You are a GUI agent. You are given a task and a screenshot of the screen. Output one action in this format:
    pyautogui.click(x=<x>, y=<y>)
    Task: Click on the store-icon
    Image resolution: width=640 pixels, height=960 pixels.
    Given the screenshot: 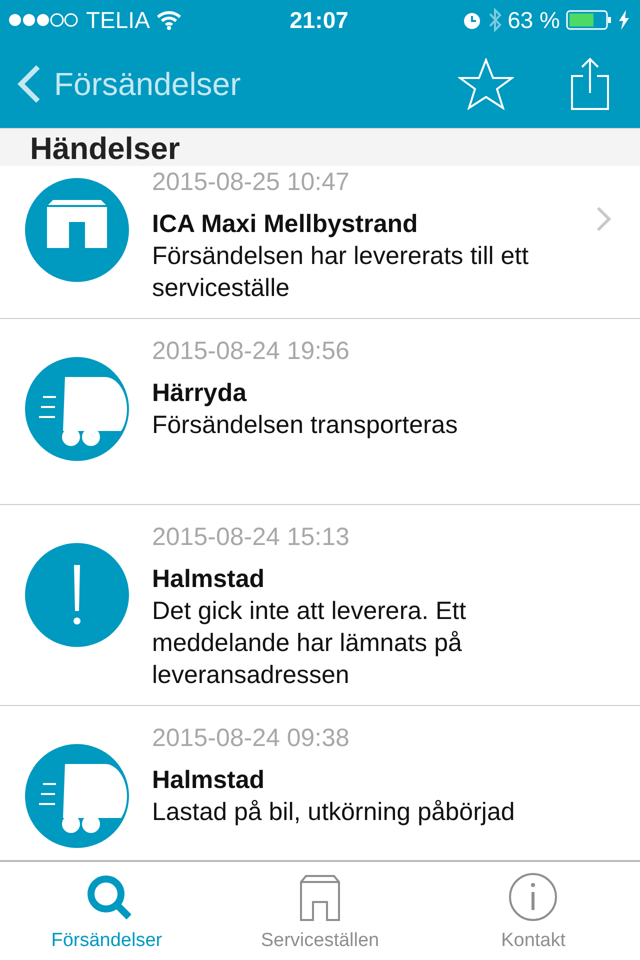 What is the action you would take?
    pyautogui.click(x=77, y=230)
    